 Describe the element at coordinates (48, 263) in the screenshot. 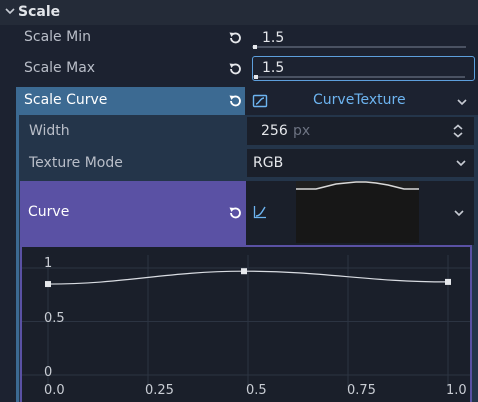

I see `y-tick-label: 1` at that location.